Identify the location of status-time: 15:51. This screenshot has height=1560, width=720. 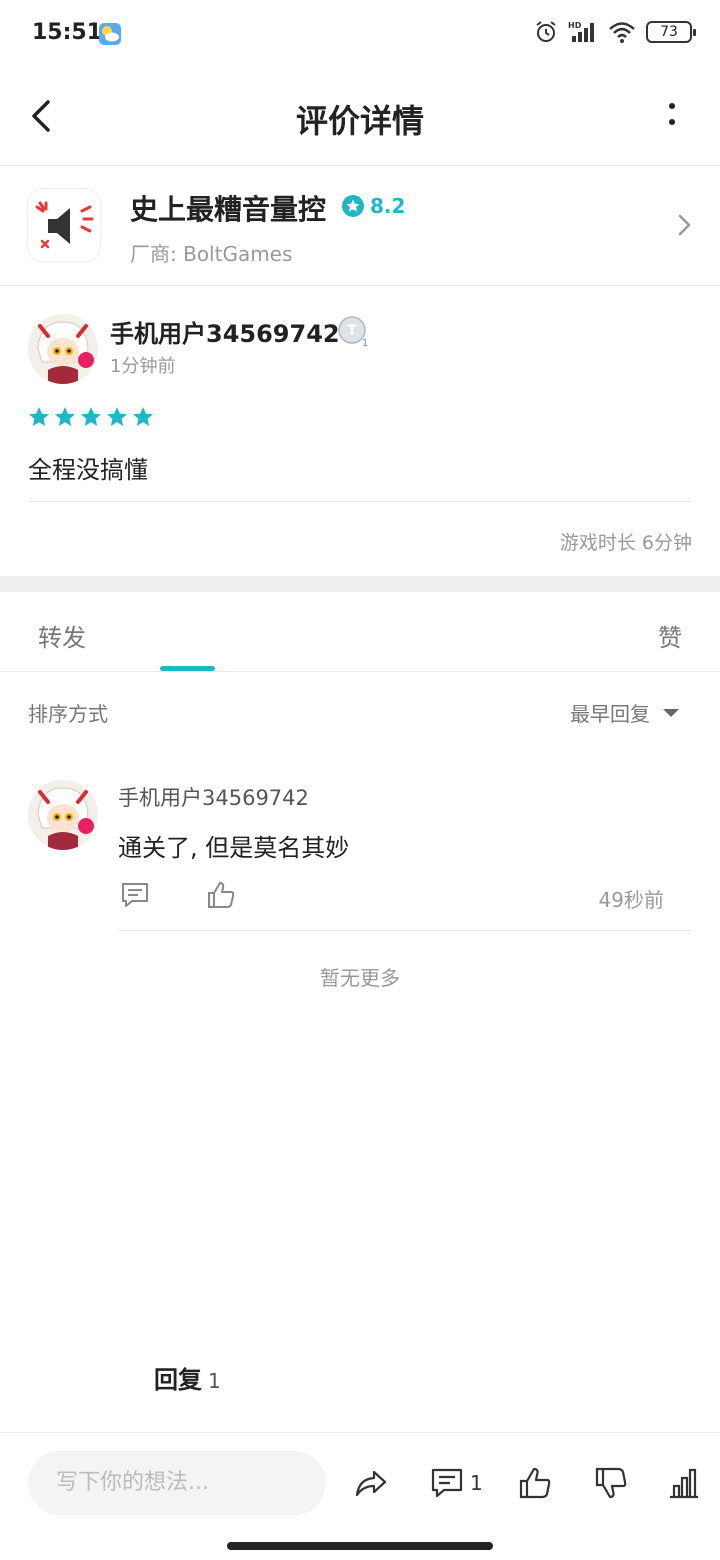
(67, 32).